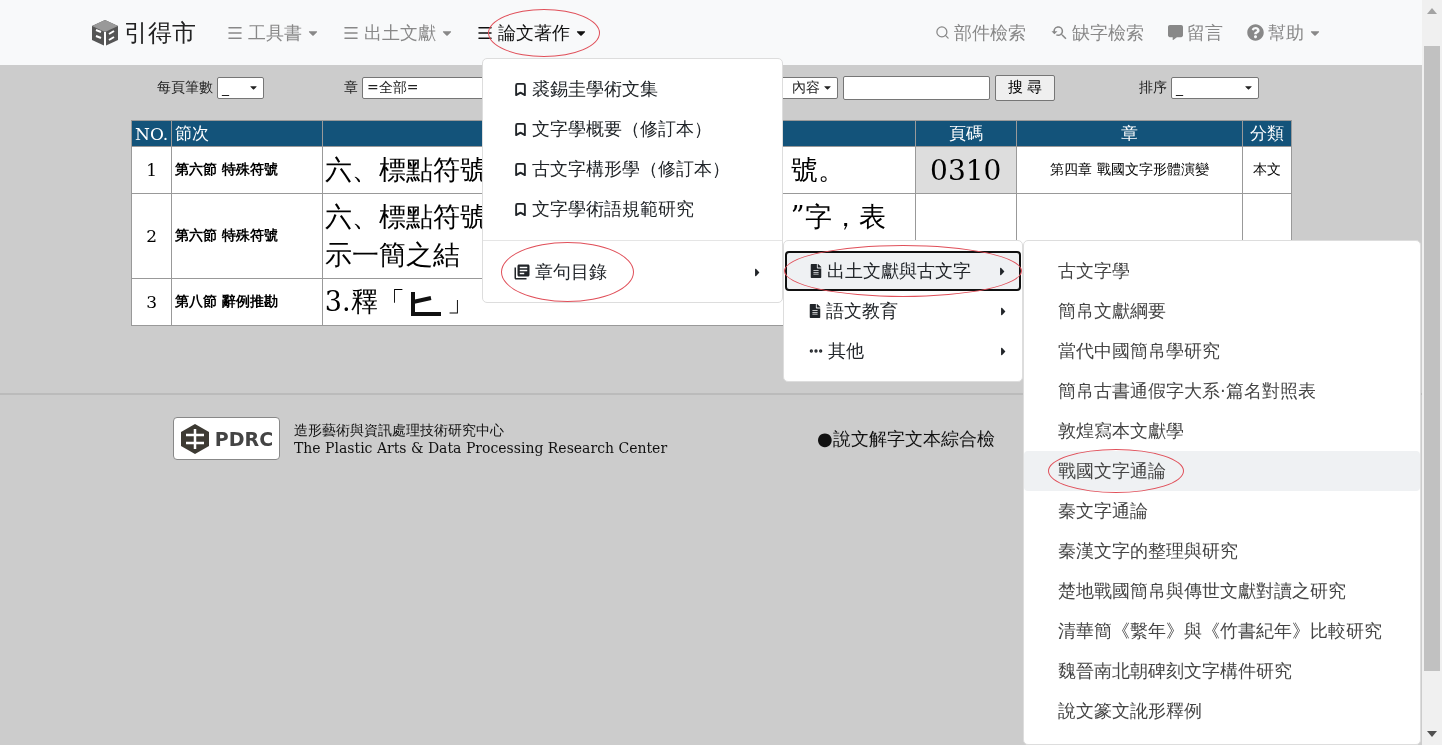 The image size is (1442, 745). I want to click on hexagon-logo-icon, so click(194, 438).